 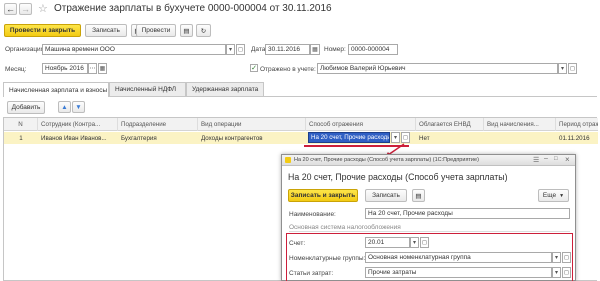 I want to click on org-dropdown-icon: ▾, so click(x=230, y=49).